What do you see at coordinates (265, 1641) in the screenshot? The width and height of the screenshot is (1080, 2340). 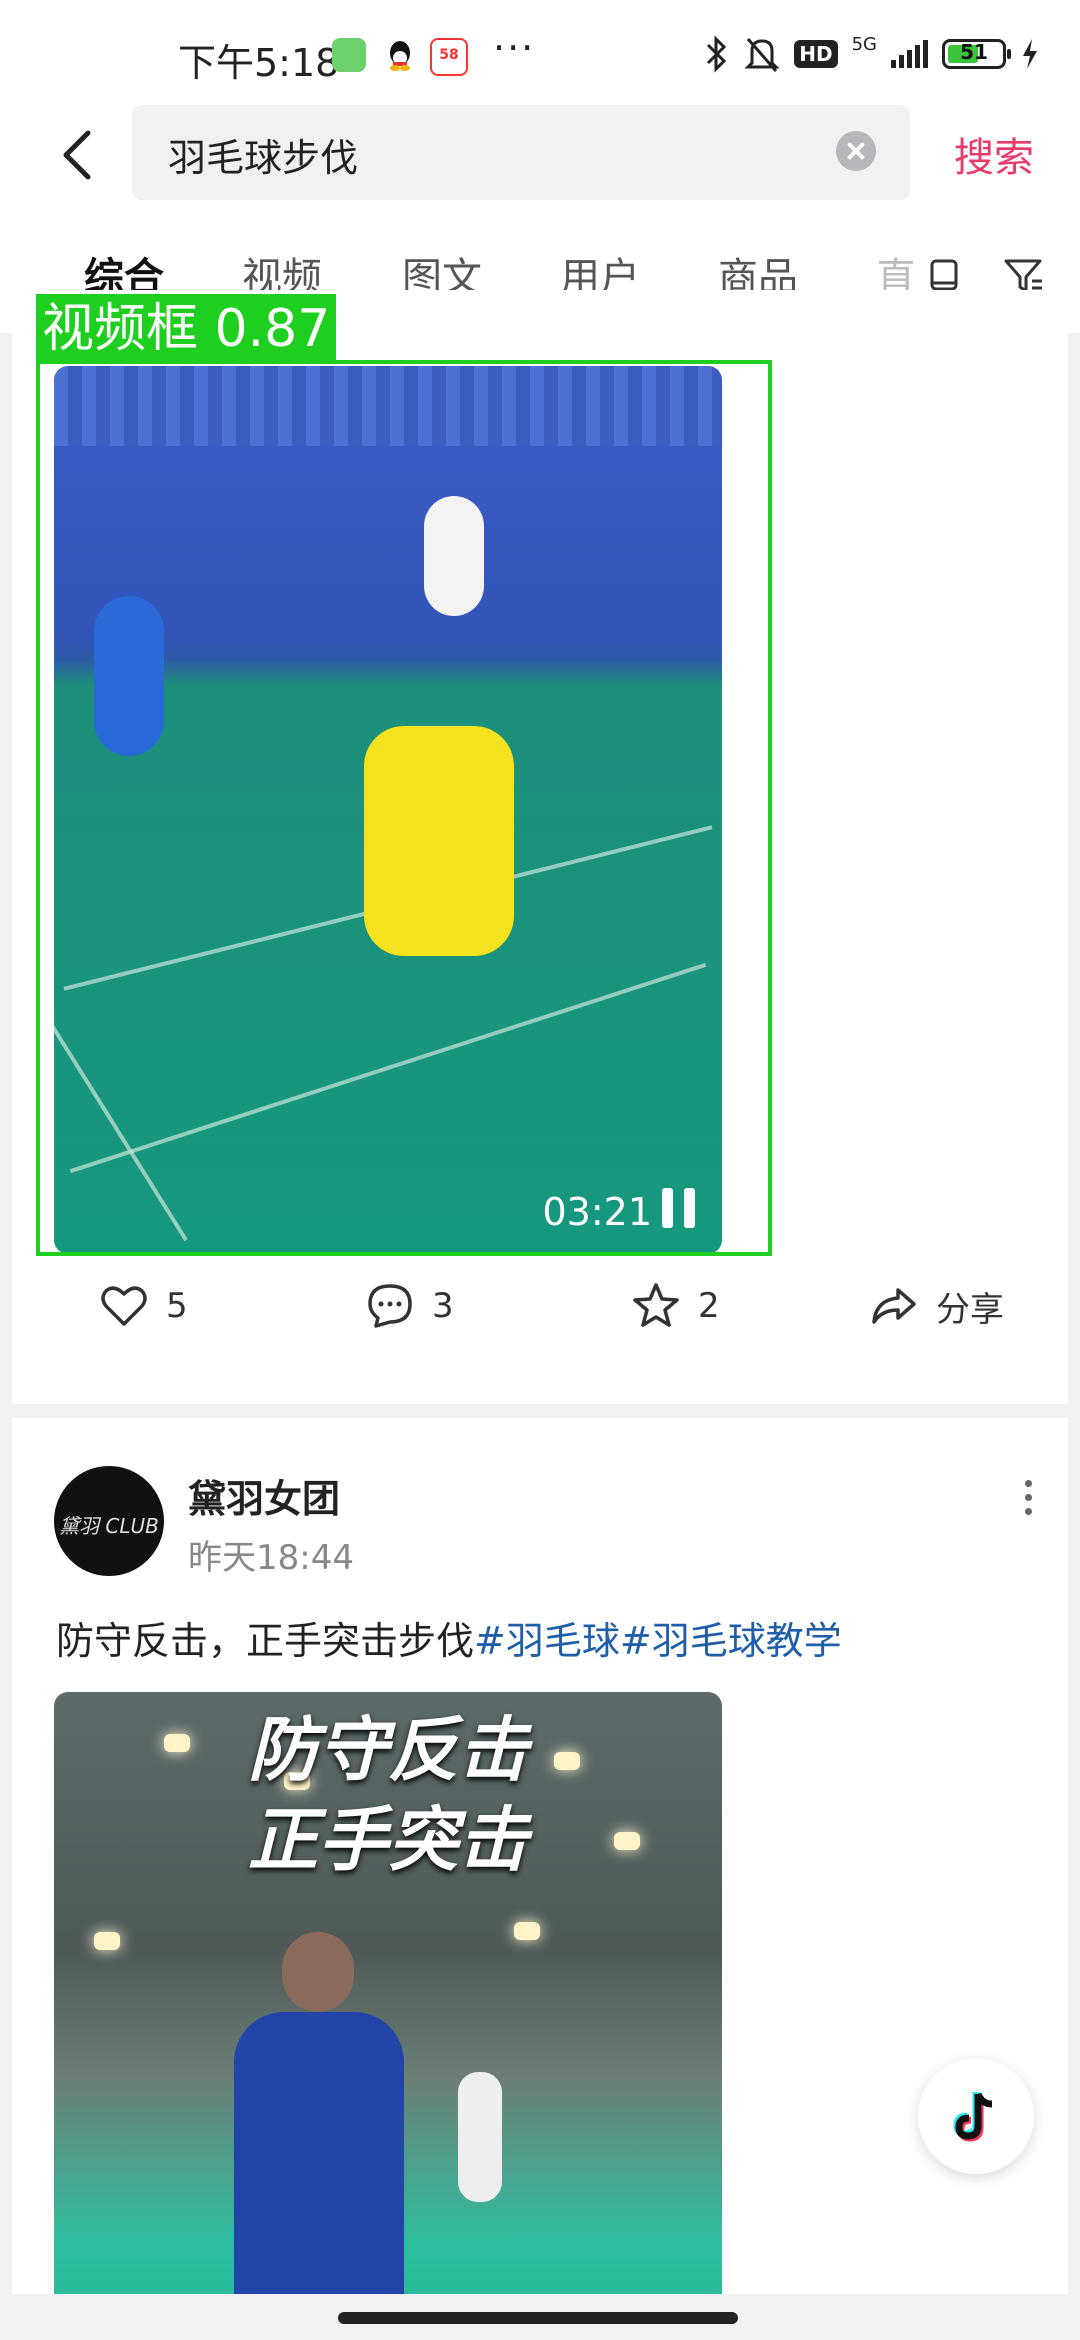 I see `post-body: 防守反击，正手突击步伐` at bounding box center [265, 1641].